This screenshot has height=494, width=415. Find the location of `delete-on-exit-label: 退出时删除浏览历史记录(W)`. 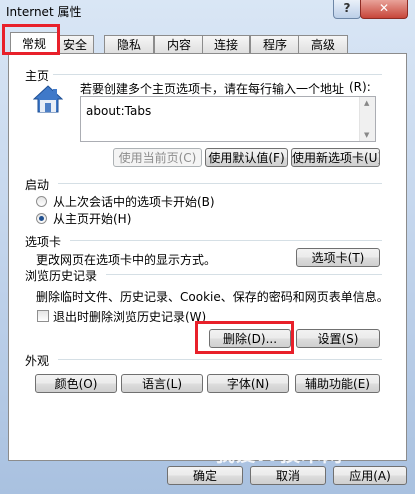

delete-on-exit-label: 退出时删除浏览历史记录(W) is located at coordinates (130, 317).